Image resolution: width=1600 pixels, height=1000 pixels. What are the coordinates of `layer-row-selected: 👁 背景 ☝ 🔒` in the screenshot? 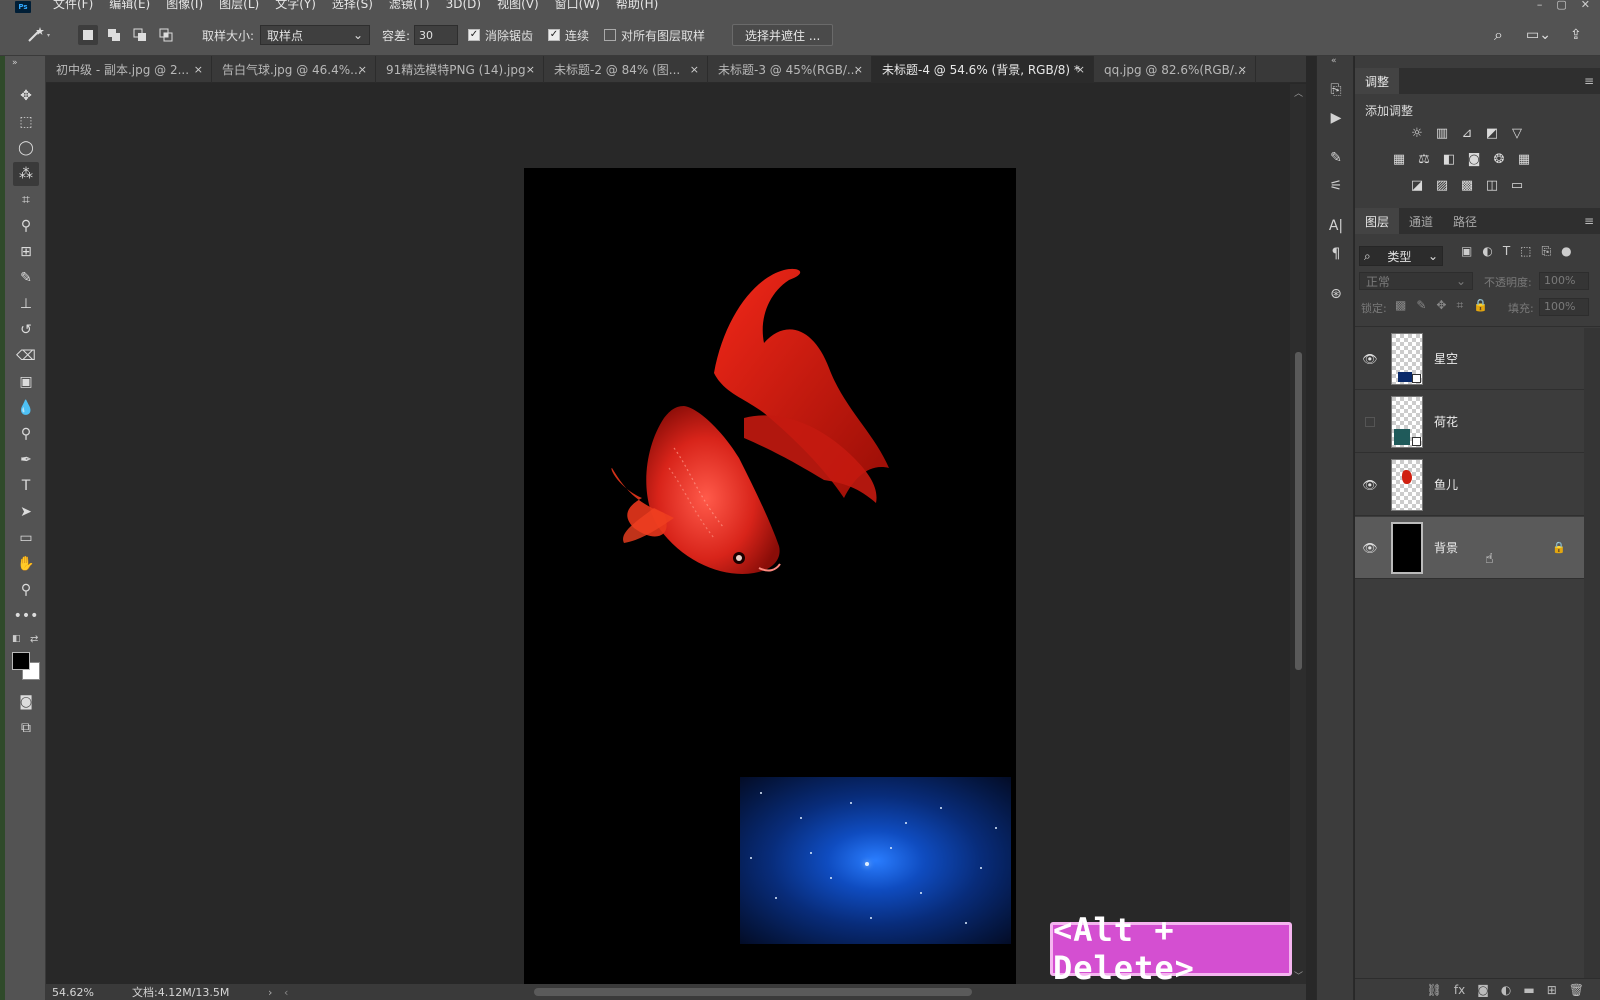 It's located at (1469, 548).